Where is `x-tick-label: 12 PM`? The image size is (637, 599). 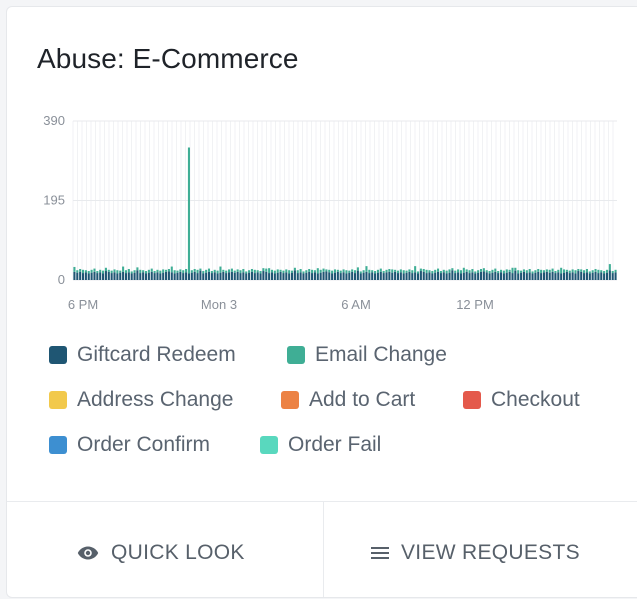 x-tick-label: 12 PM is located at coordinates (475, 304).